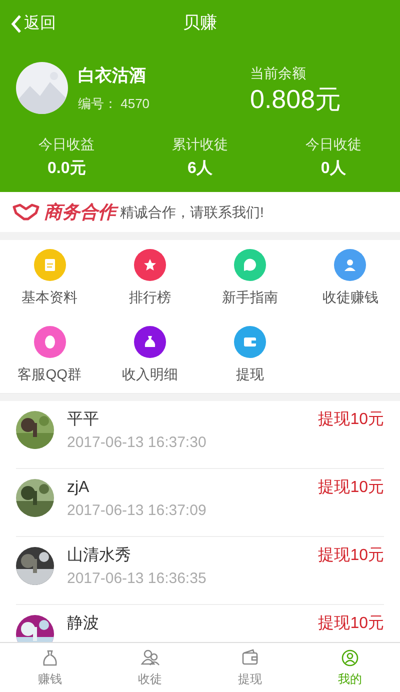 This screenshot has height=692, width=400. I want to click on wallet-icon, so click(250, 658).